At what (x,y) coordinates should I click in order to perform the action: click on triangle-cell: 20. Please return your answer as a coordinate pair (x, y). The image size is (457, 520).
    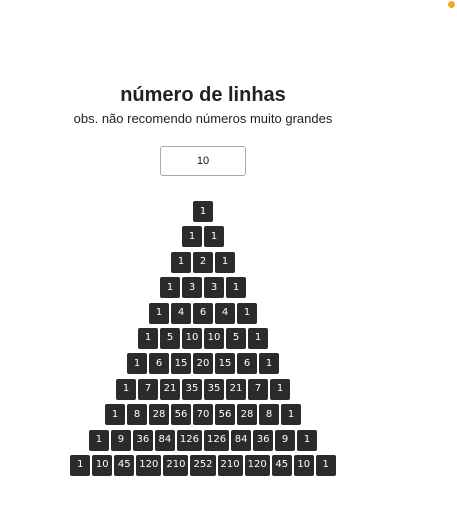
    Looking at the image, I should click on (203, 364).